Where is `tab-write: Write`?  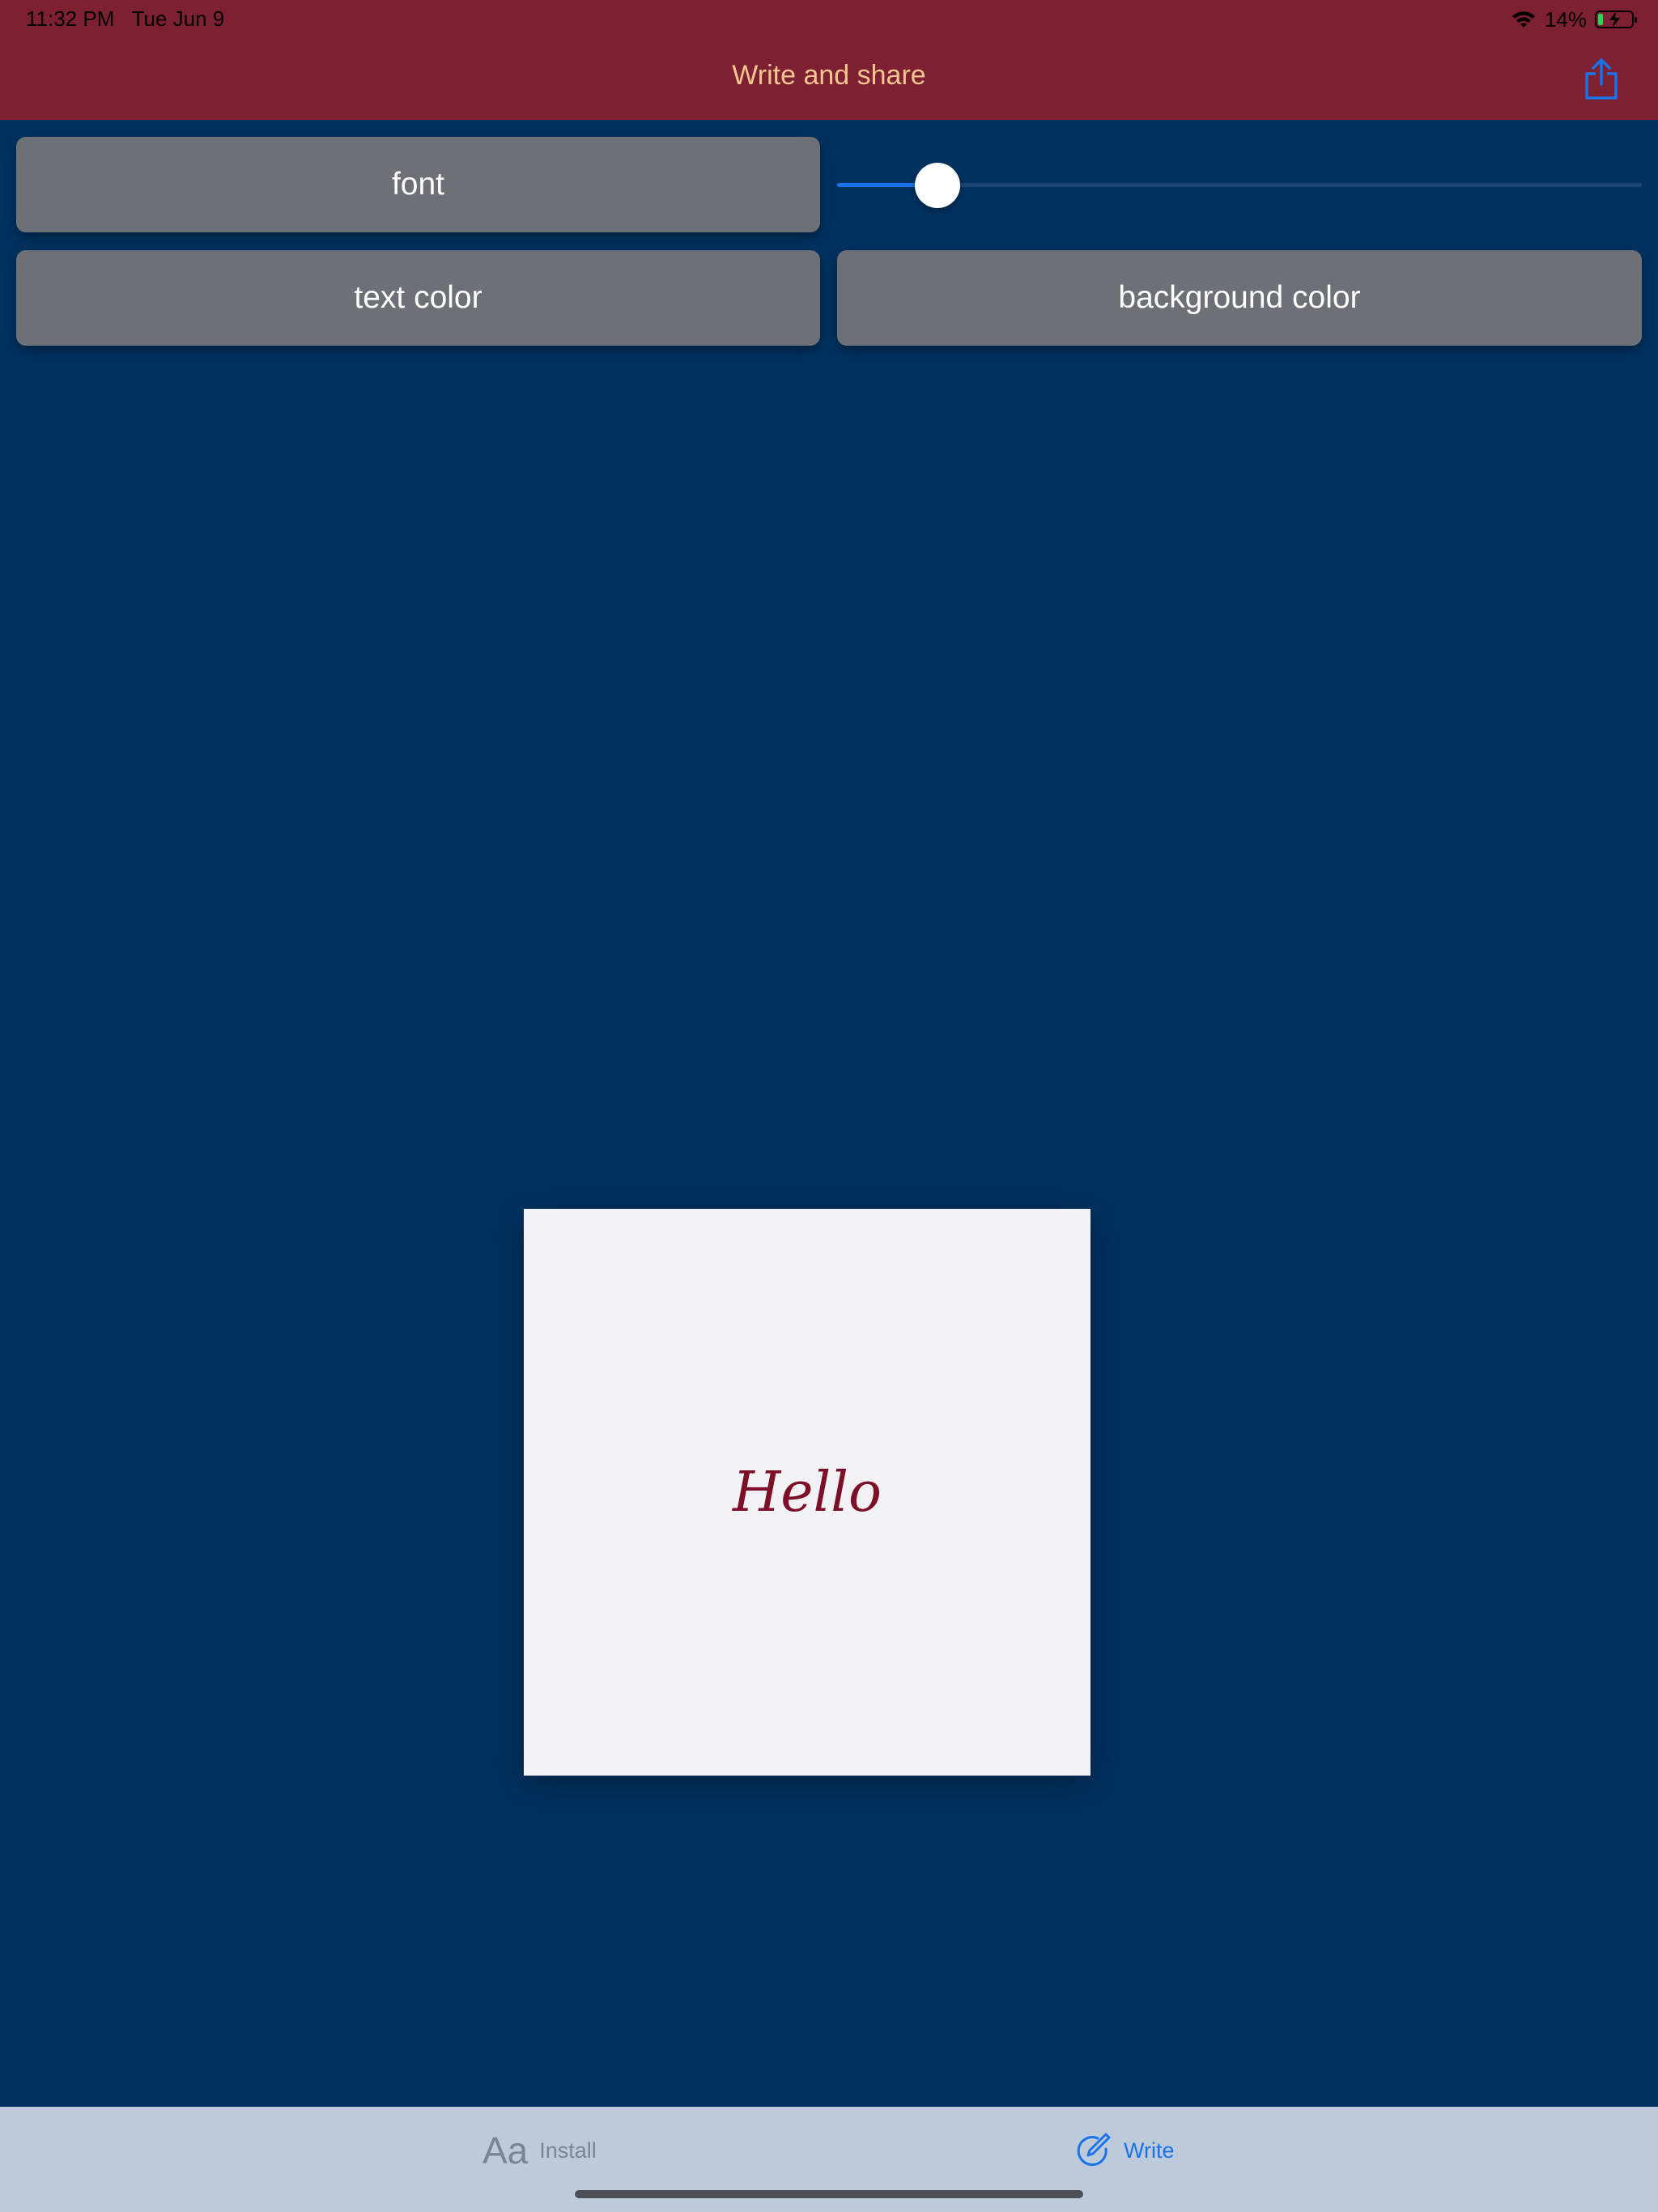
tab-write: Write is located at coordinates (1124, 2150).